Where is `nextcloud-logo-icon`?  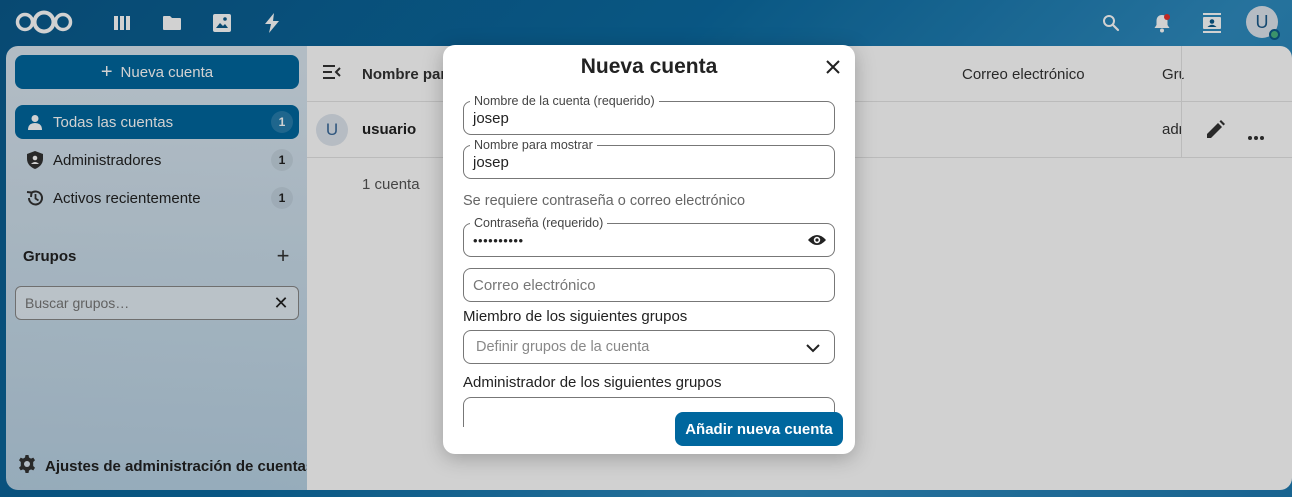
nextcloud-logo-icon is located at coordinates (44, 22).